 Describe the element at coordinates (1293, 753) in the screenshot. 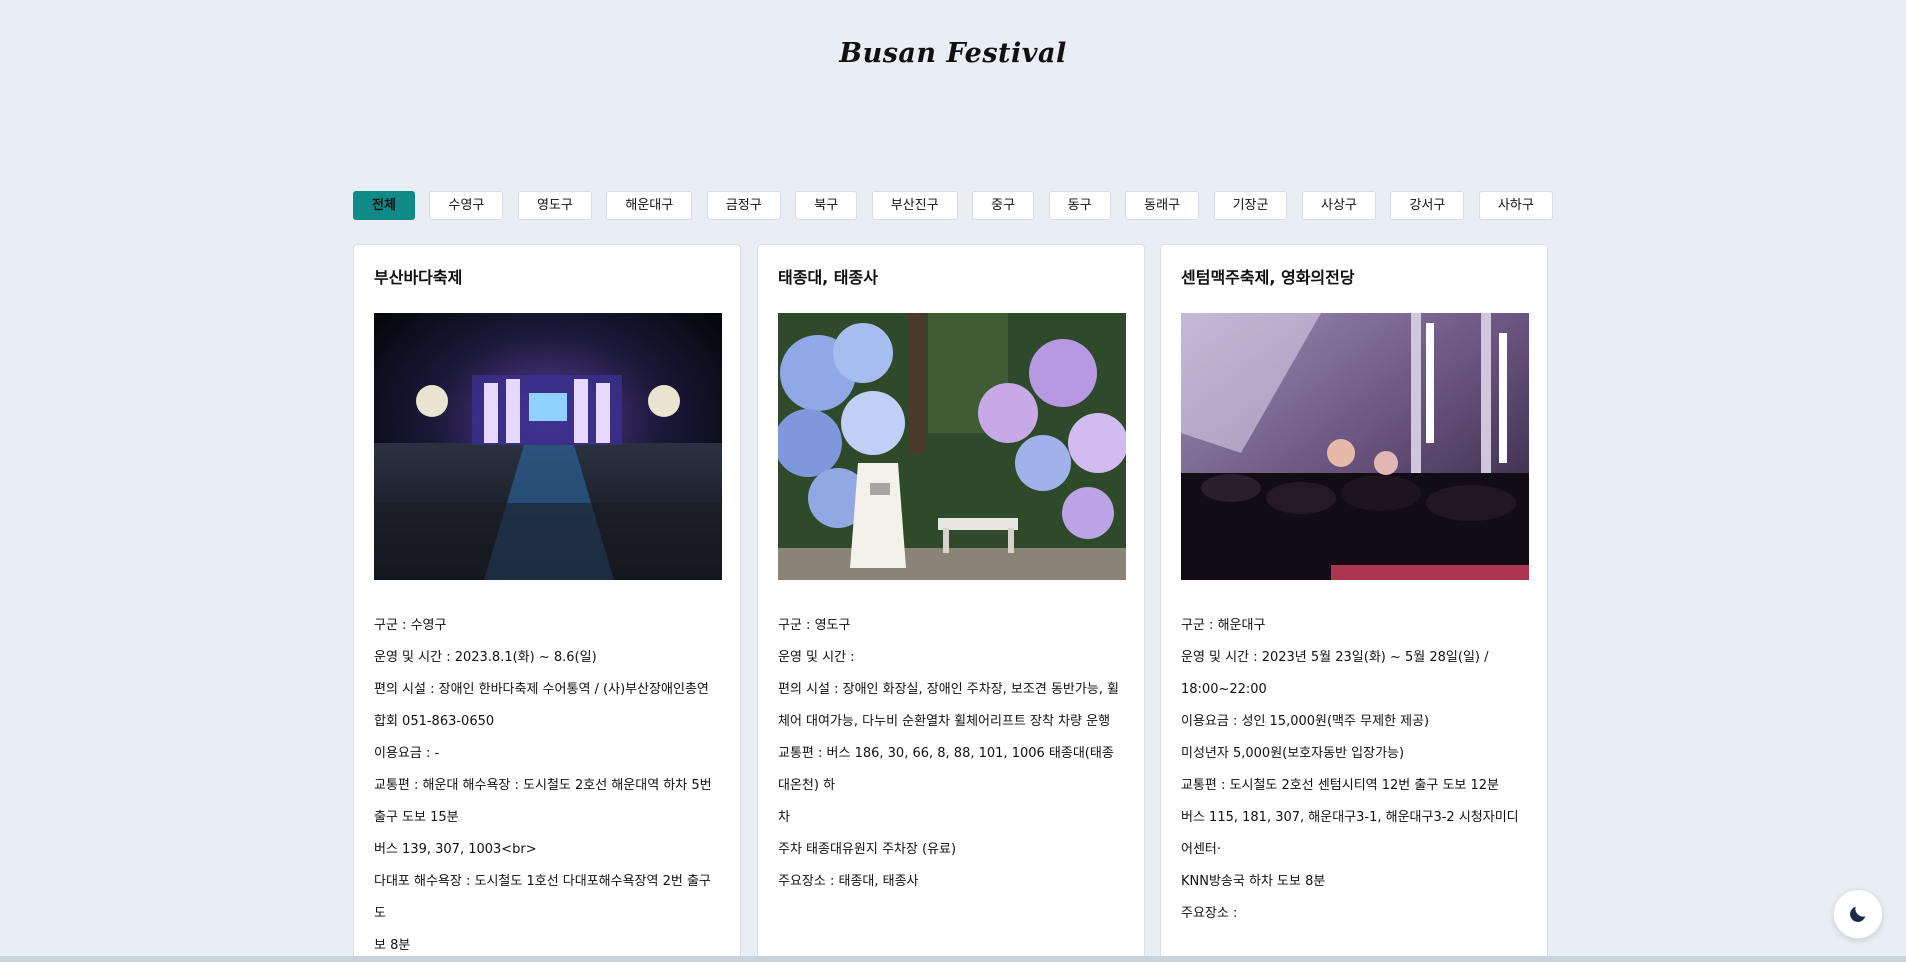

I see `fee-line-cont: 미성년자 5,000원(보호자동반 입장가능)` at that location.